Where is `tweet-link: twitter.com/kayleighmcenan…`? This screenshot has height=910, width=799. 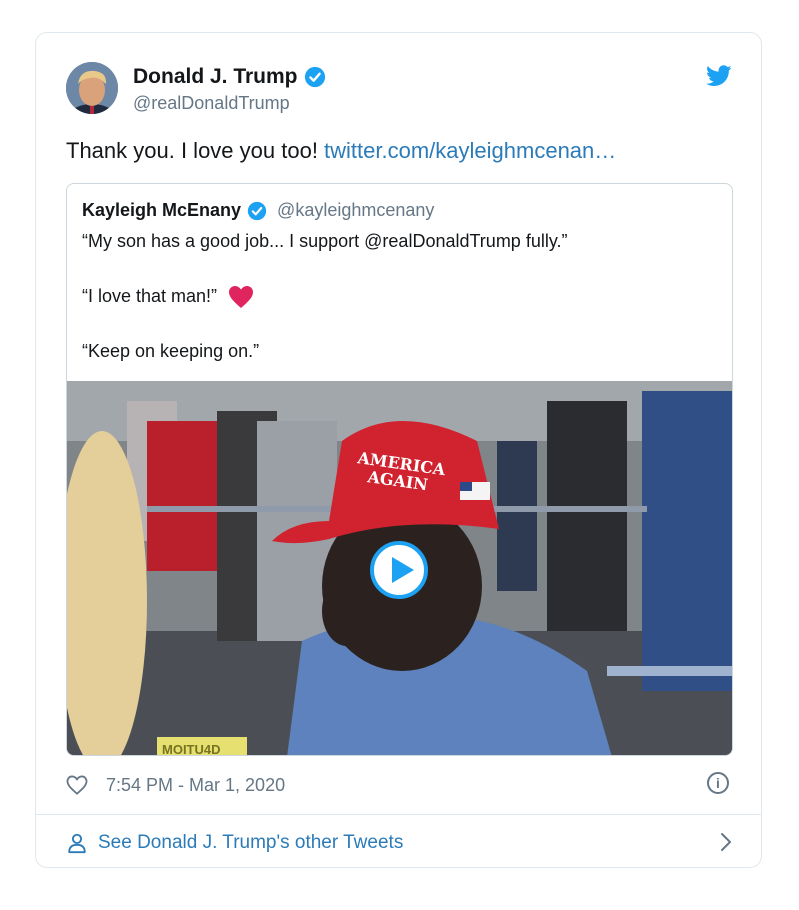 tweet-link: twitter.com/kayleighmcenan… is located at coordinates (470, 150).